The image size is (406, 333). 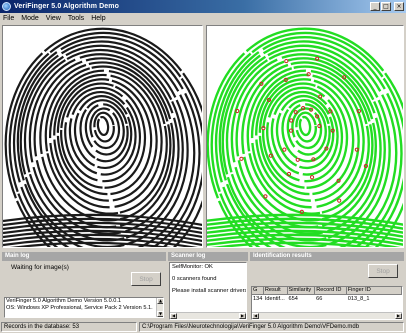 What do you see at coordinates (319, 299) in the screenshot?
I see `cell-record-id: 66` at bounding box center [319, 299].